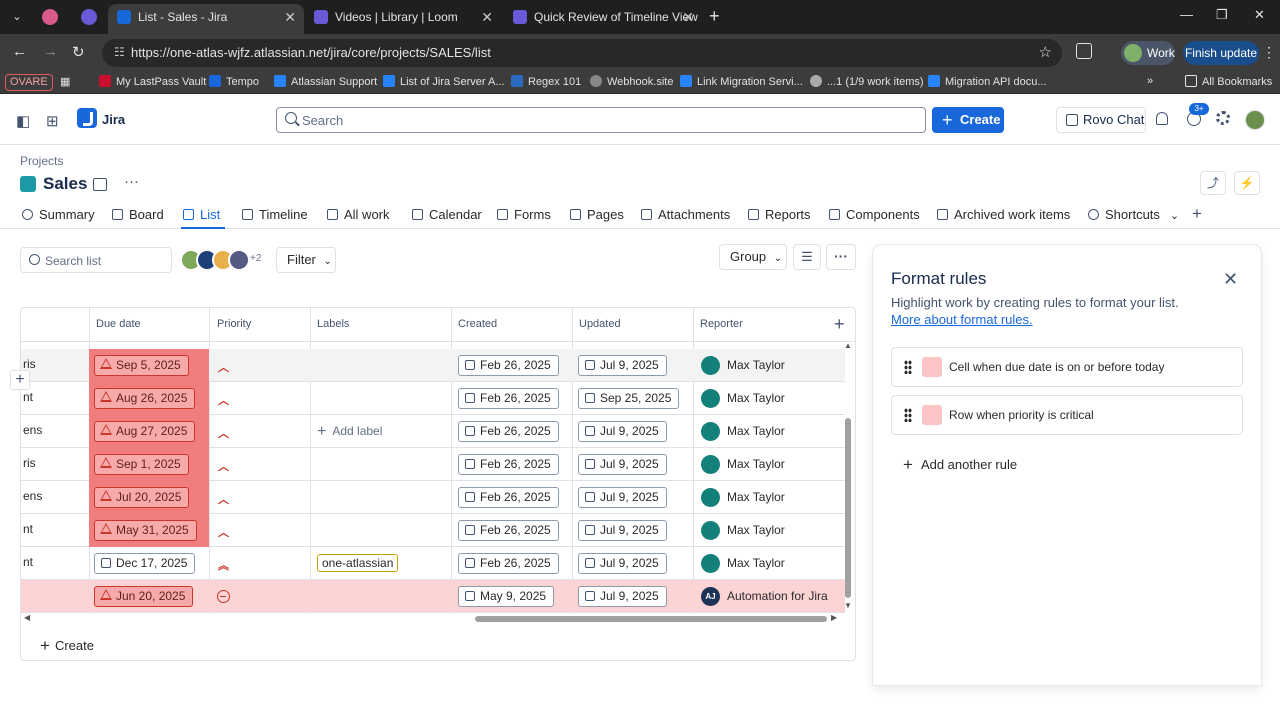 This screenshot has width=1280, height=720. I want to click on inline-create-button: + Create, so click(67, 646).